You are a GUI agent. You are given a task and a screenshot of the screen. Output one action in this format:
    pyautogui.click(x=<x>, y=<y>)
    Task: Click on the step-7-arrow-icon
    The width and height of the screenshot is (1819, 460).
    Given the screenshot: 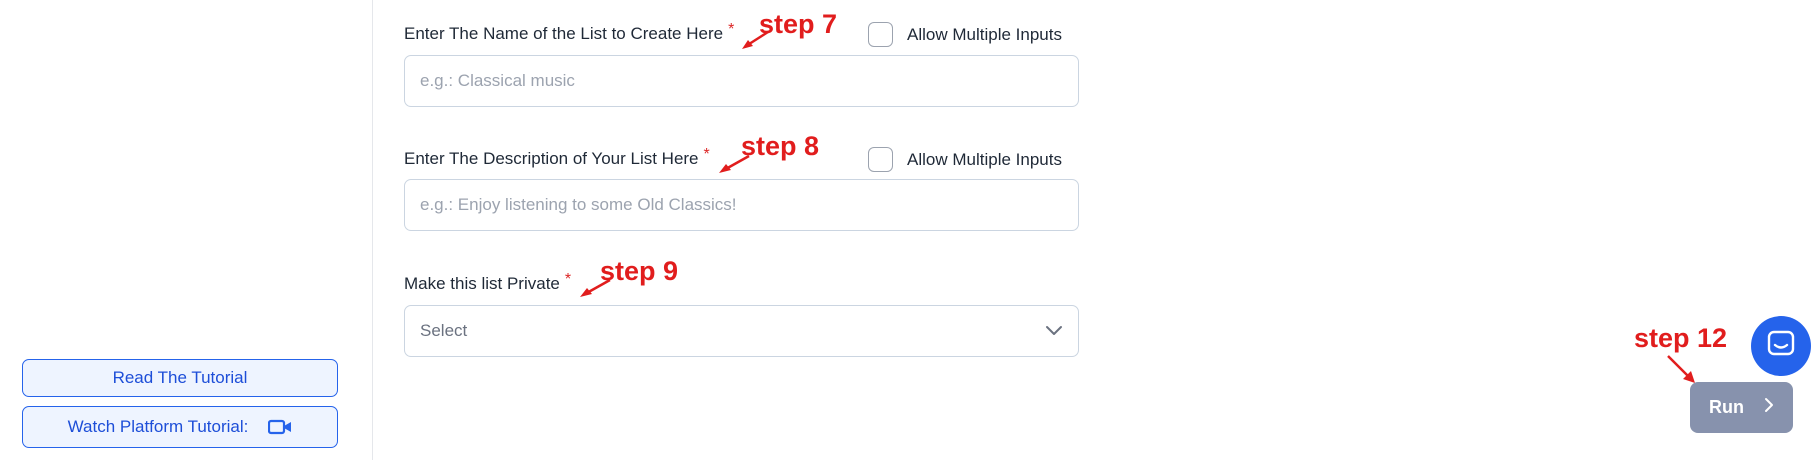 What is the action you would take?
    pyautogui.click(x=755, y=39)
    